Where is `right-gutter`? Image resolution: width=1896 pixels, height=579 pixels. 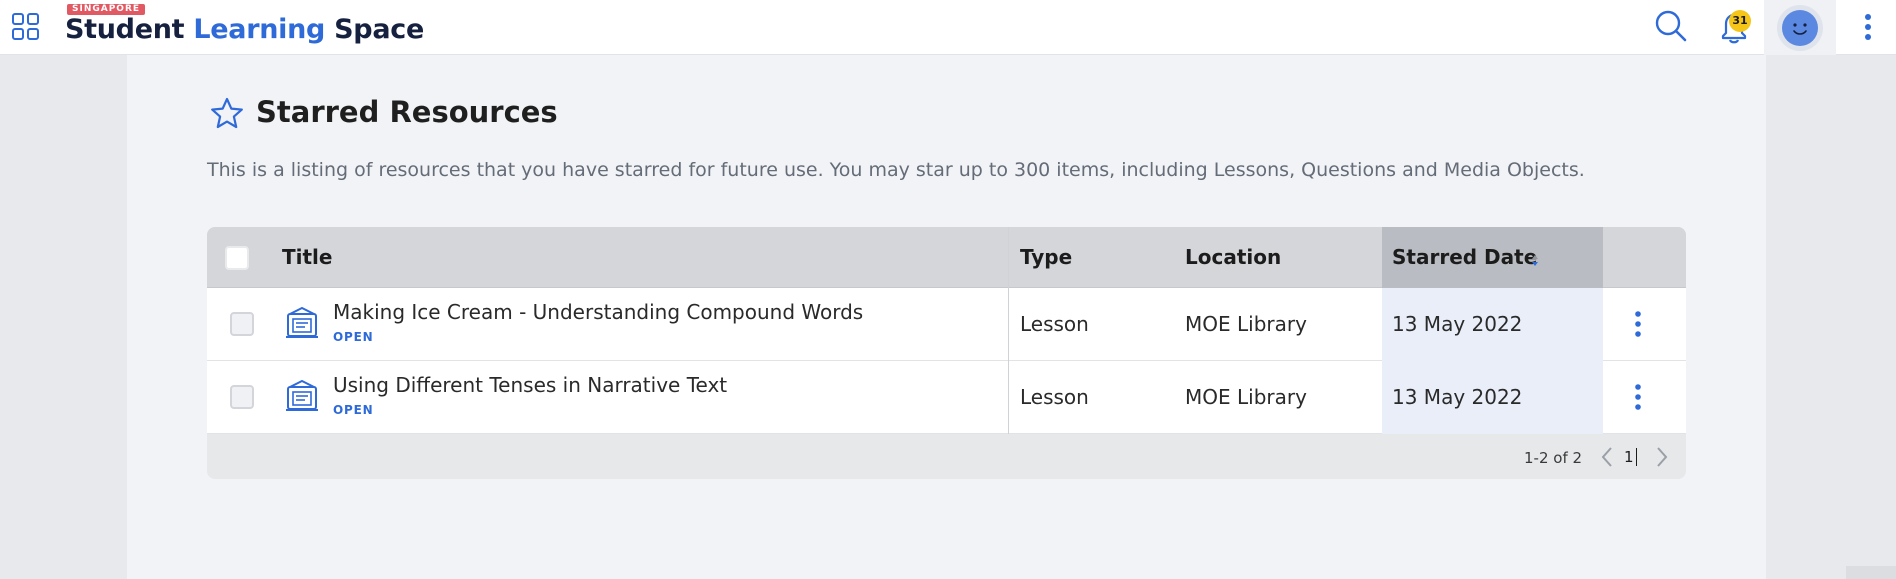
right-gutter is located at coordinates (1831, 317).